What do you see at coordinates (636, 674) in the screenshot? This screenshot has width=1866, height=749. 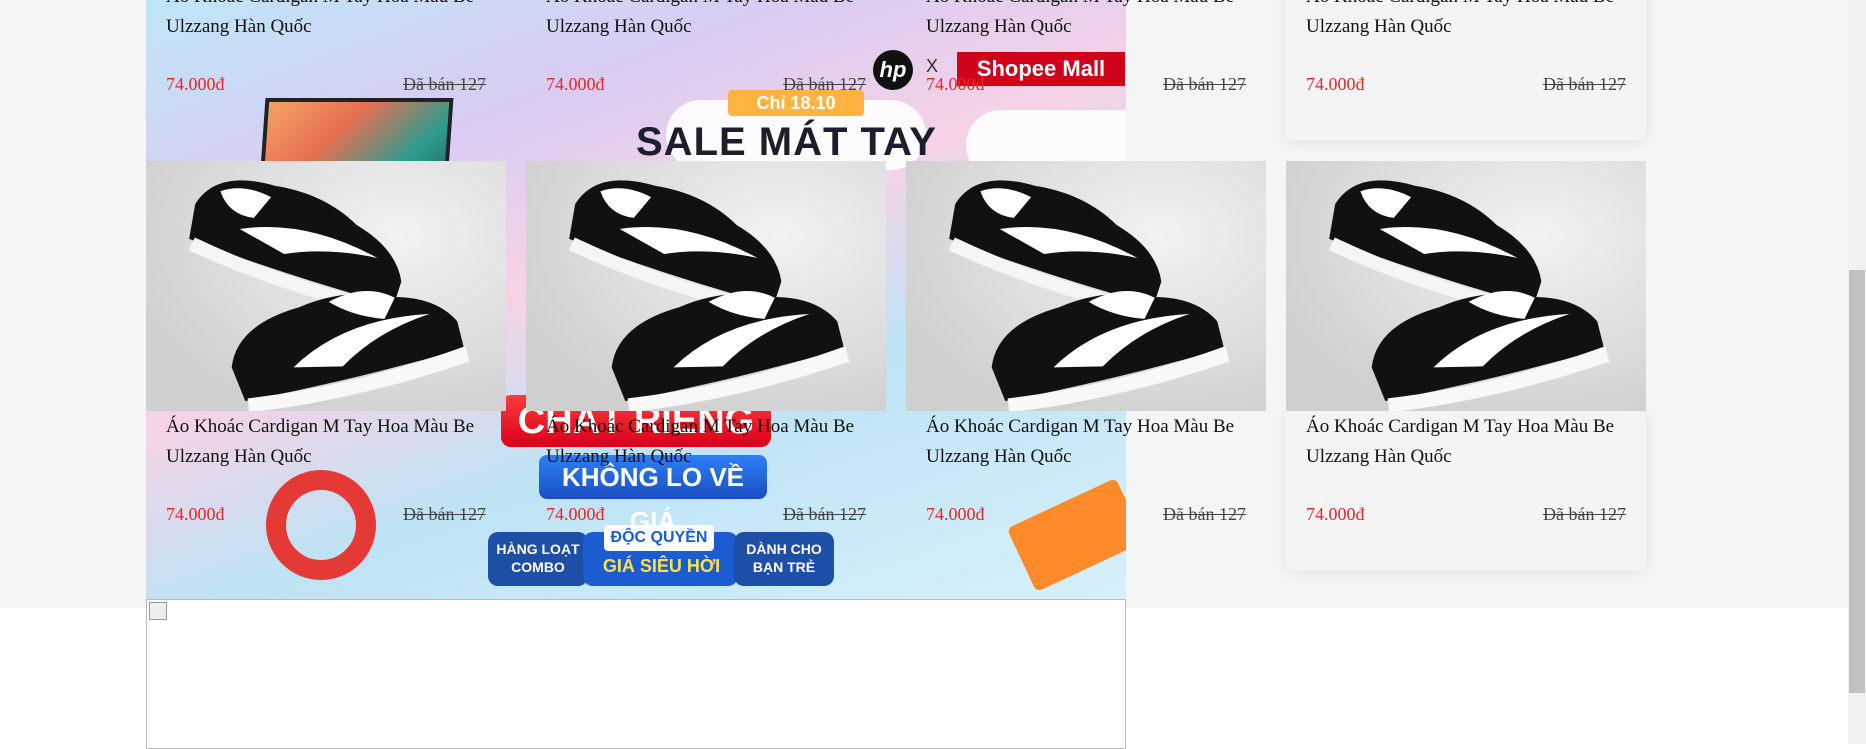 I see `broken-image` at bounding box center [636, 674].